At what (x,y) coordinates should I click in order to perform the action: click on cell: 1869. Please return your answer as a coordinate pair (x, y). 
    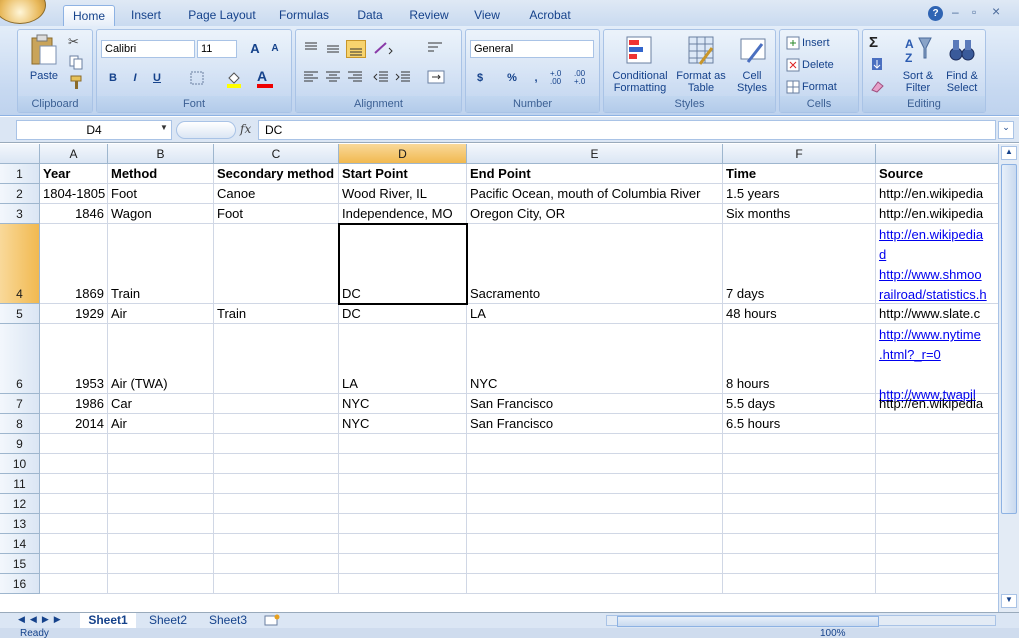
    Looking at the image, I should click on (74, 264).